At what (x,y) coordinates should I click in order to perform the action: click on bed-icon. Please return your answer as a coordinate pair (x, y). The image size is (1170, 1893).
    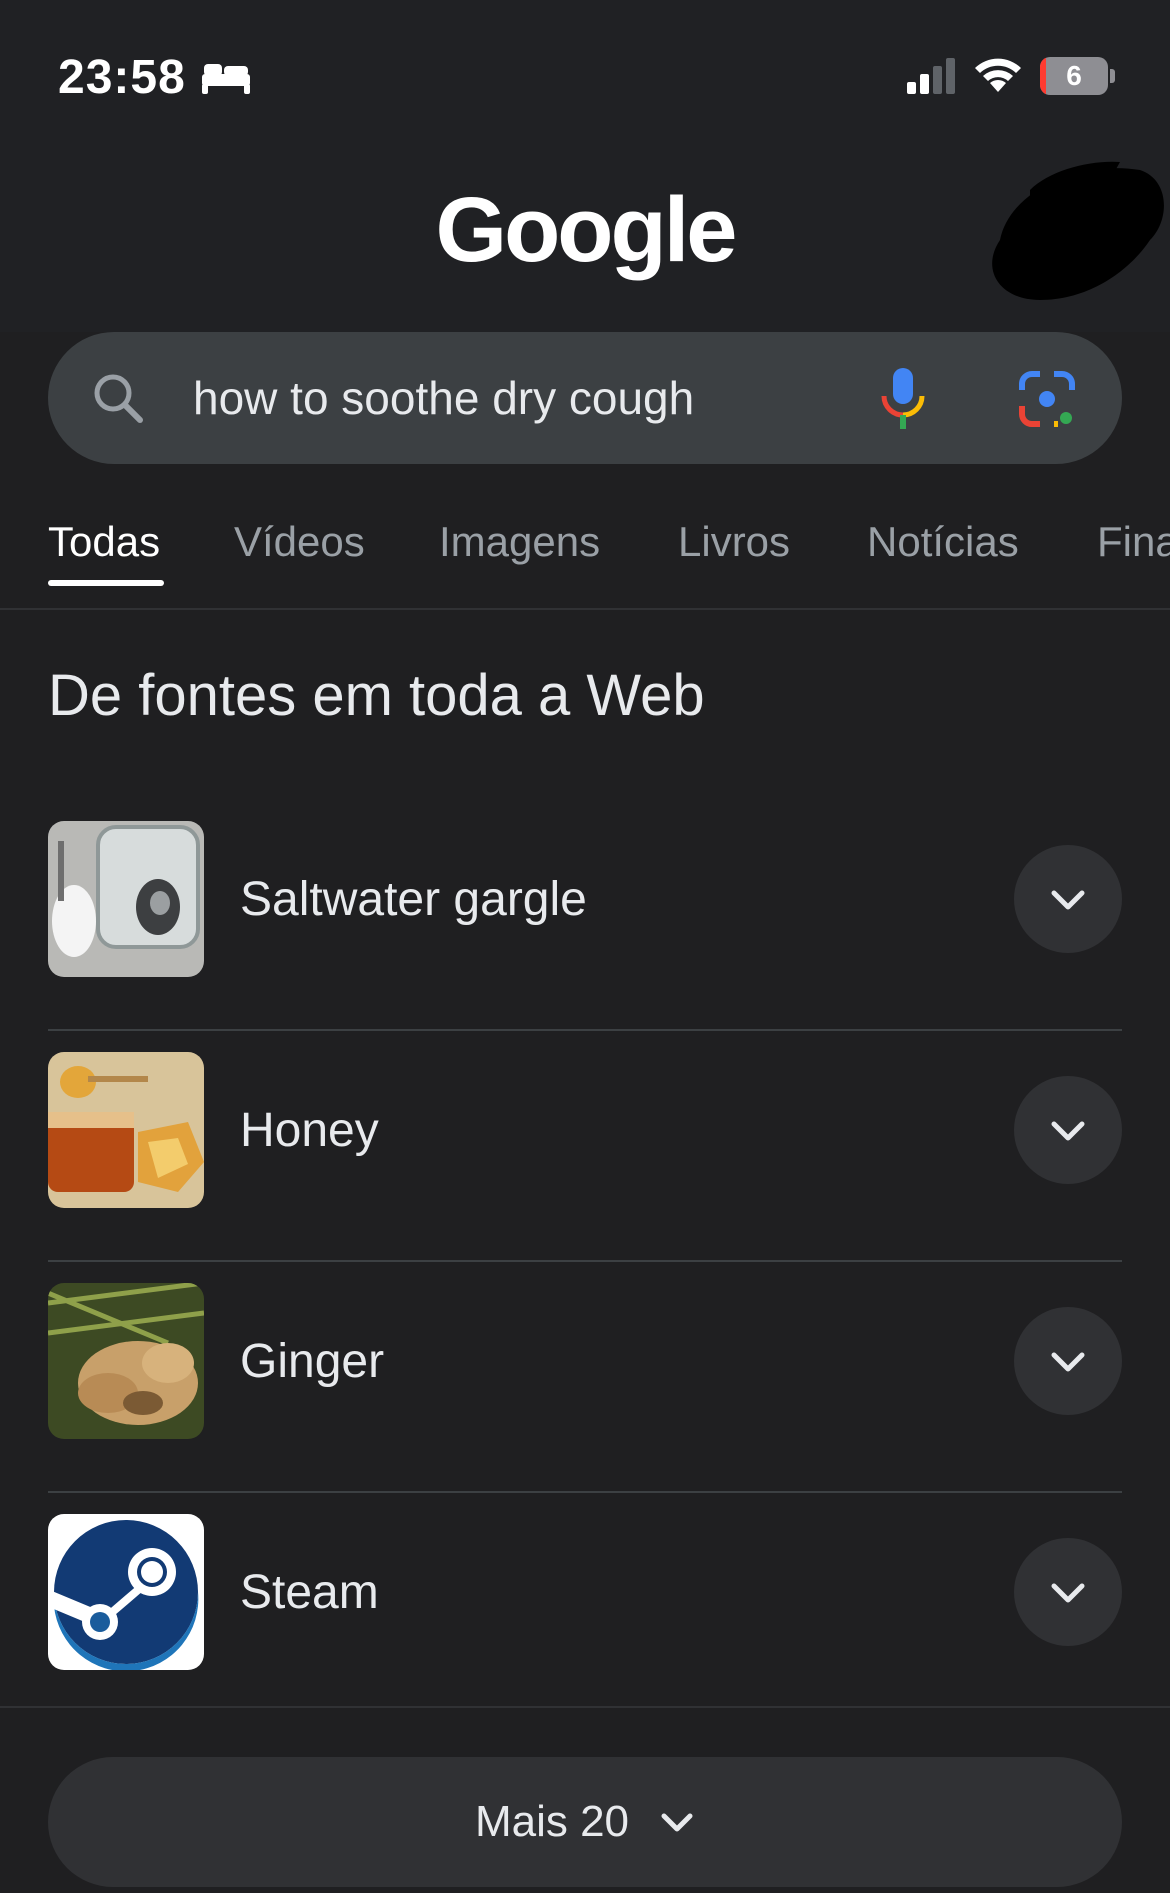
    Looking at the image, I should click on (226, 79).